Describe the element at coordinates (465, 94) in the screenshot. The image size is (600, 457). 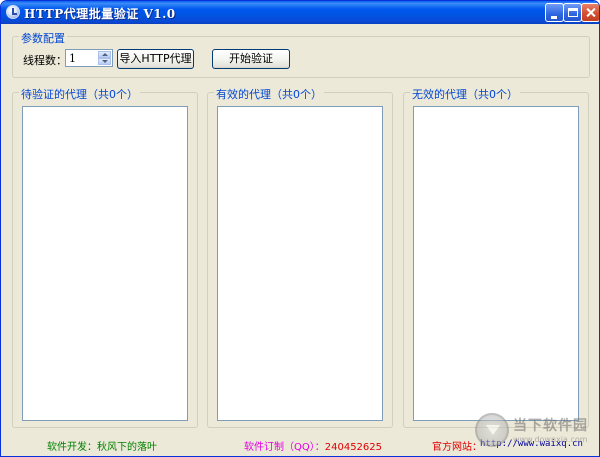
I see `invalid-proxy-title: 无效的代理（共0个）` at that location.